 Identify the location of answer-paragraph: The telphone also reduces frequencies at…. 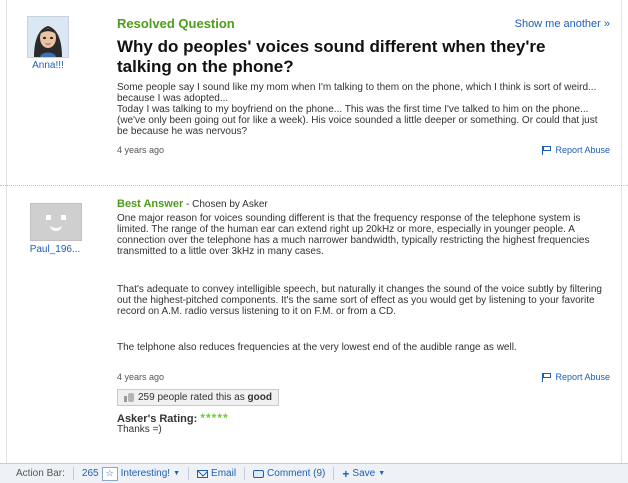
(317, 347).